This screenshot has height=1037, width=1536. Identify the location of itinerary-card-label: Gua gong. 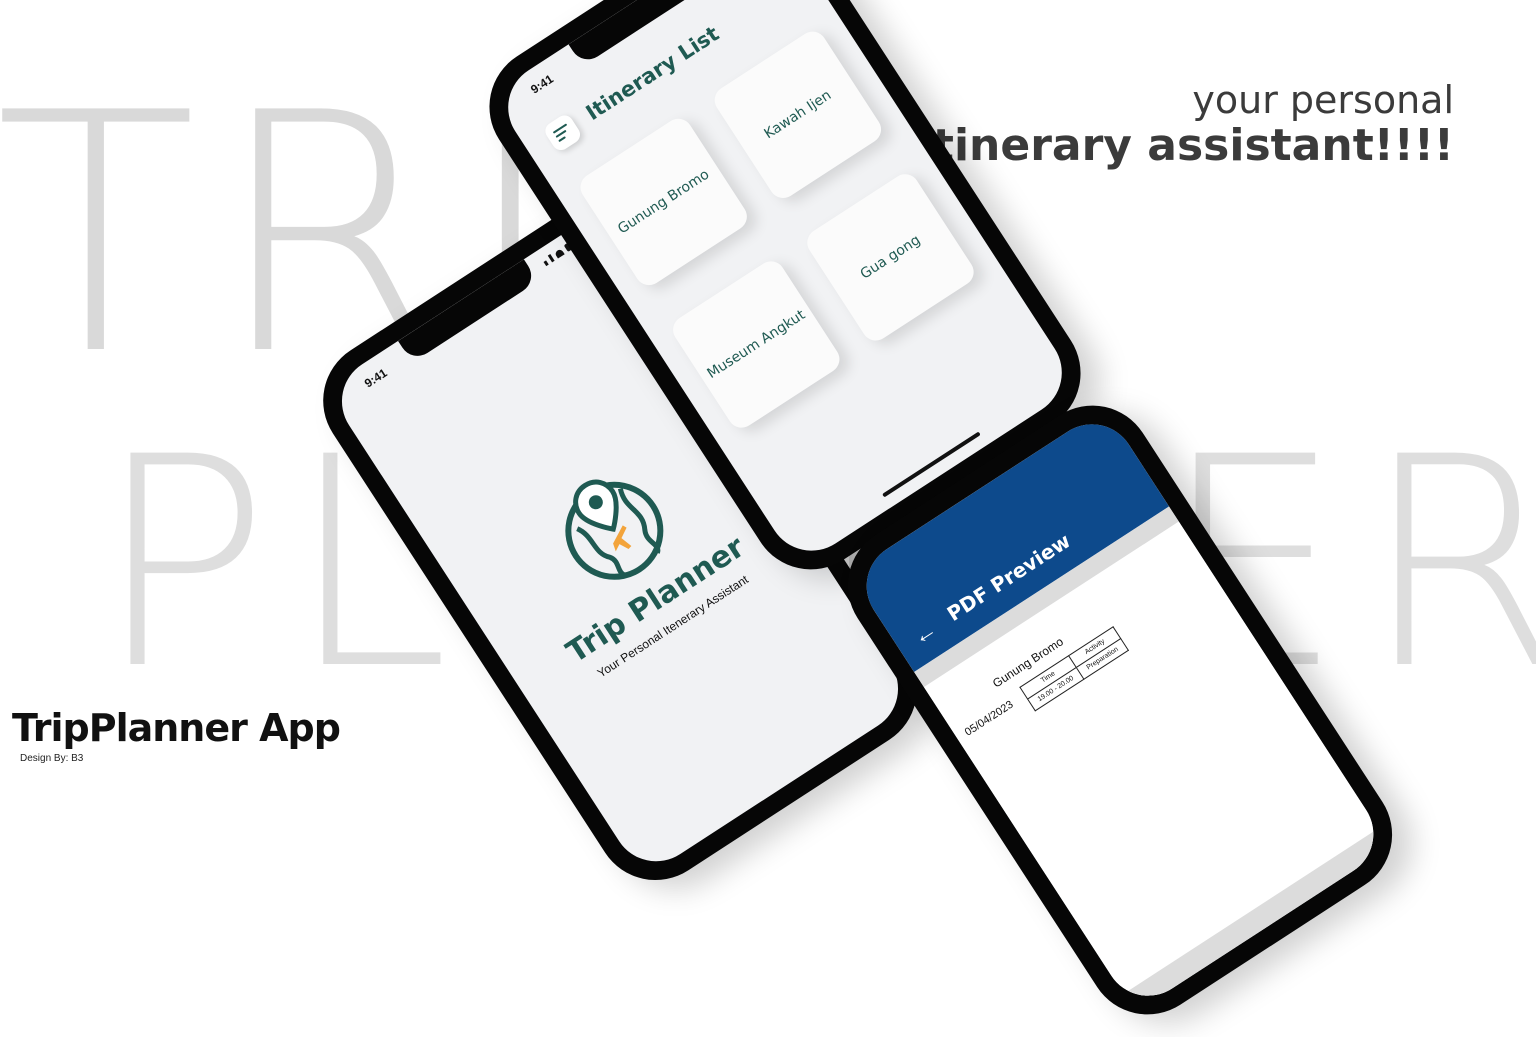
(890, 257).